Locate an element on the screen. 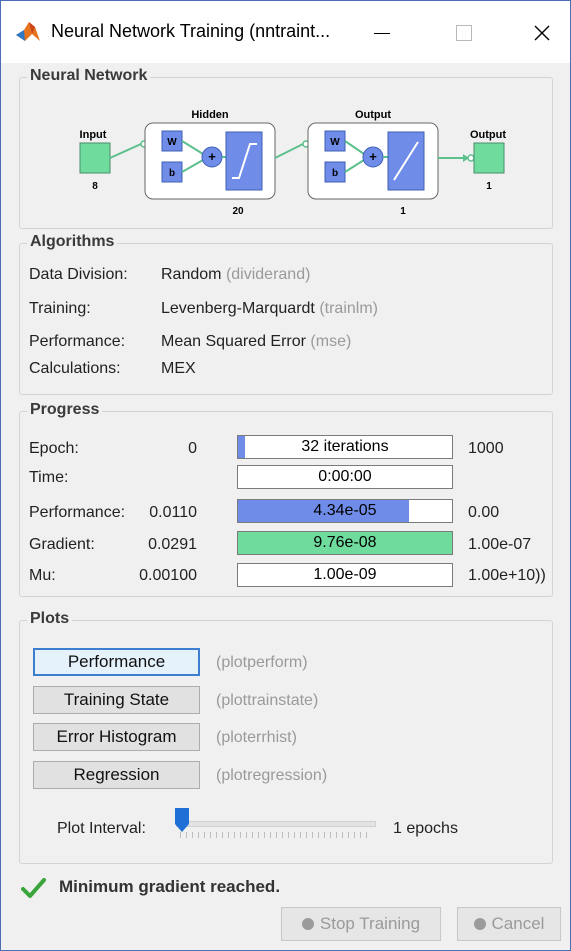 The height and width of the screenshot is (951, 571). epoch-bar-text: 32 iterations is located at coordinates (345, 446).